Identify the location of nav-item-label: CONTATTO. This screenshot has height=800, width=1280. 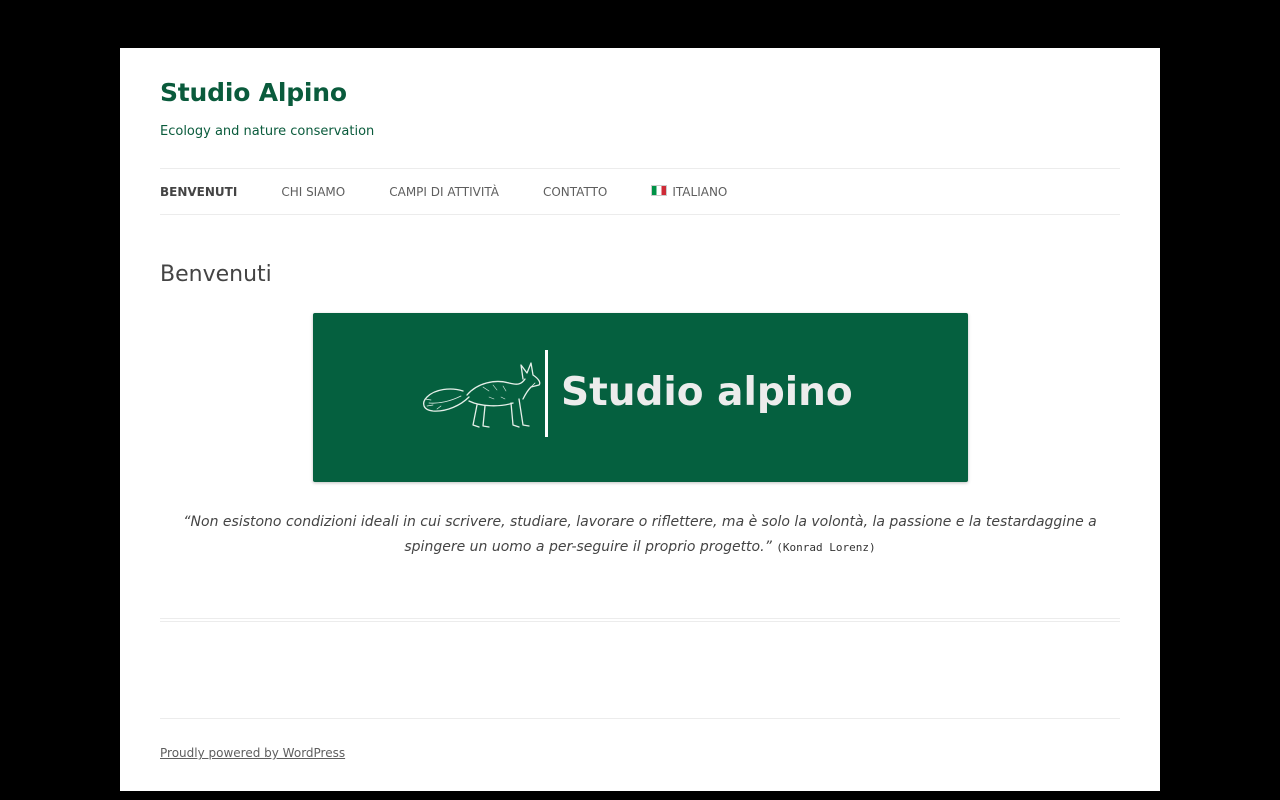
(575, 191).